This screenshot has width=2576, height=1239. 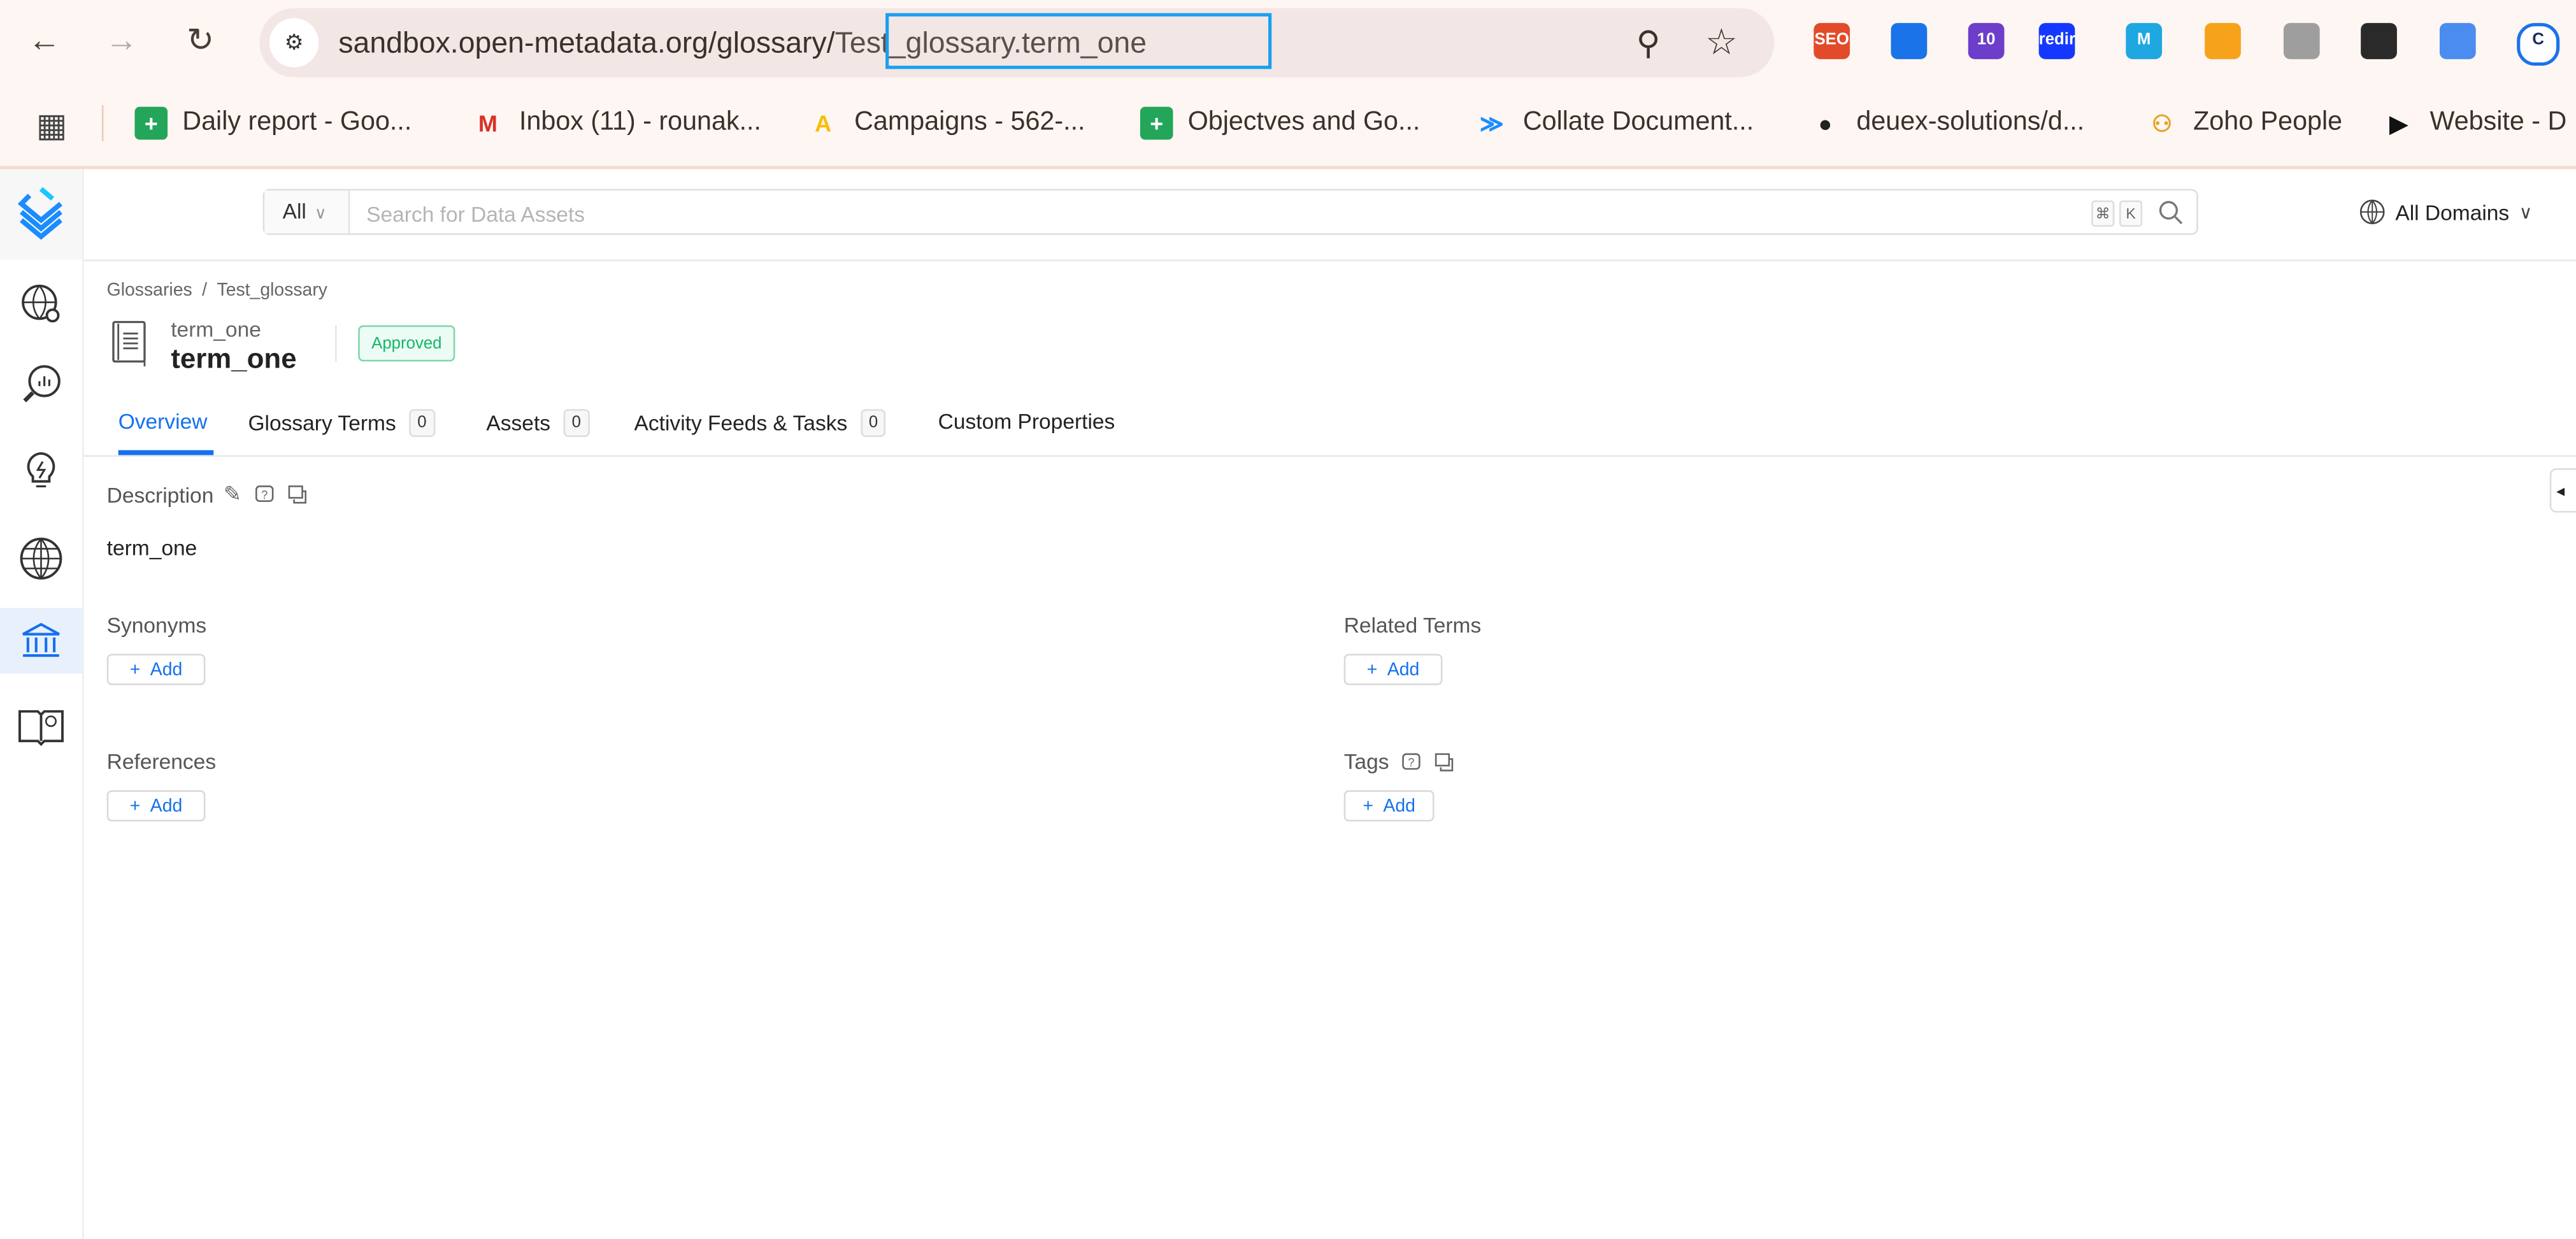 I want to click on glossary-term-icon, so click(x=129, y=344).